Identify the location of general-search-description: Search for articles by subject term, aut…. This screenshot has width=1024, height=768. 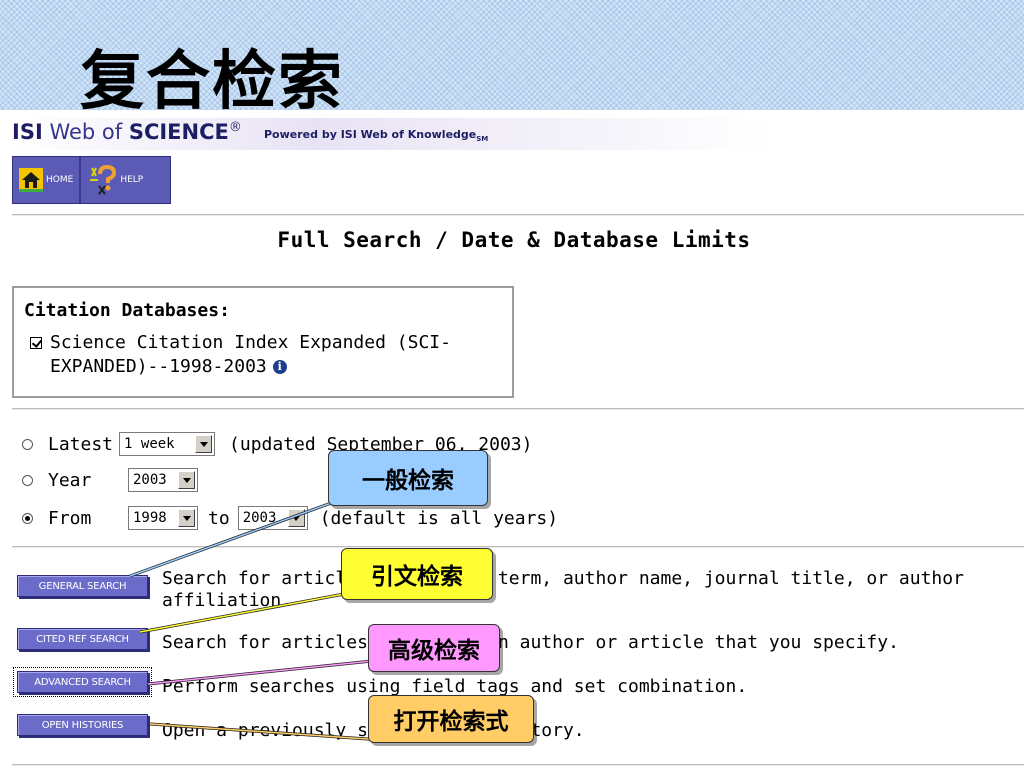
(563, 590).